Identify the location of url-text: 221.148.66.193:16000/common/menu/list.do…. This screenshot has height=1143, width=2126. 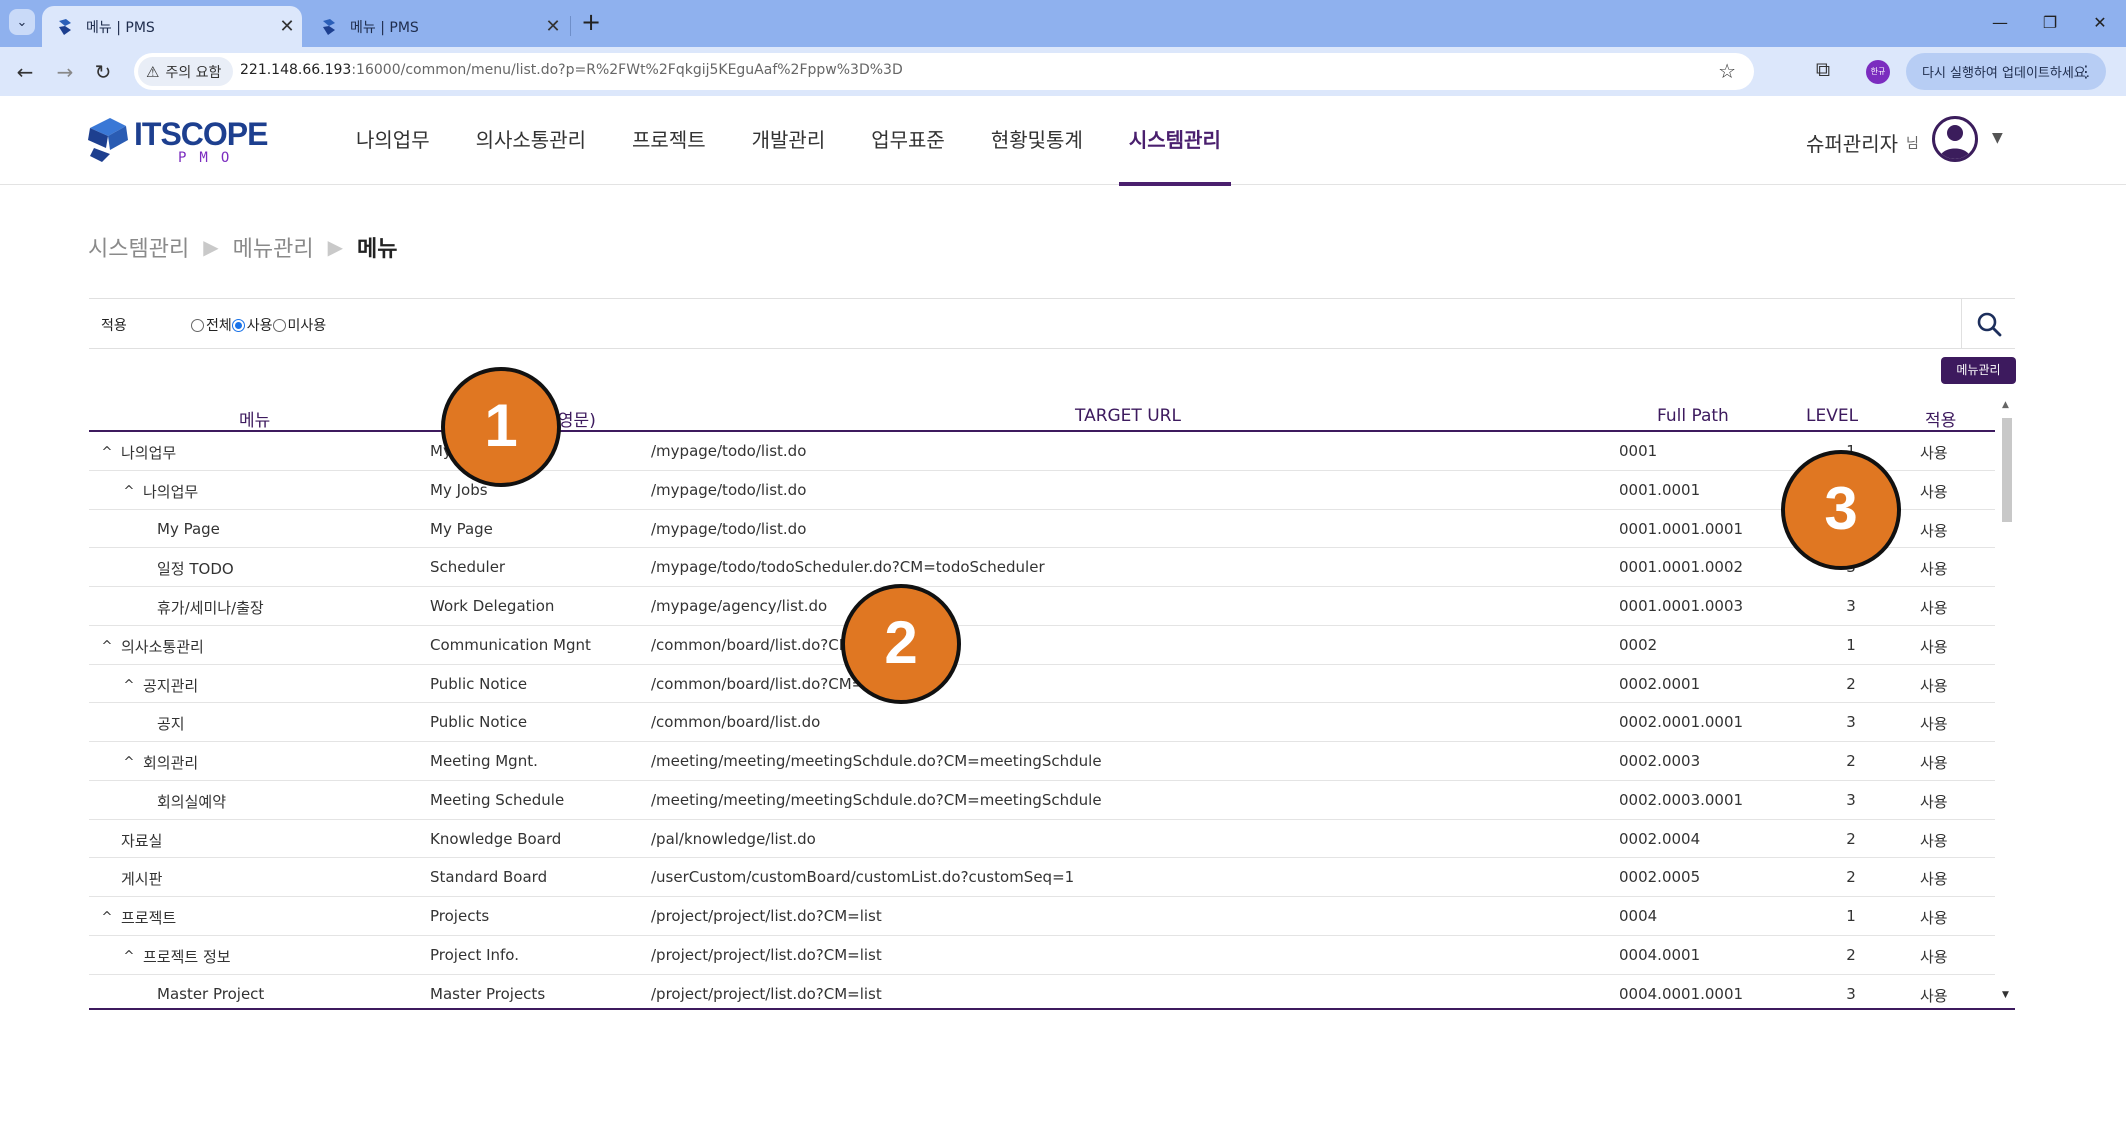
(571, 70).